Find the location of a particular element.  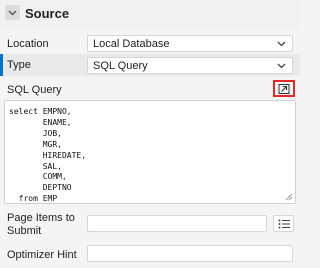

type-label: Type is located at coordinates (19, 65).